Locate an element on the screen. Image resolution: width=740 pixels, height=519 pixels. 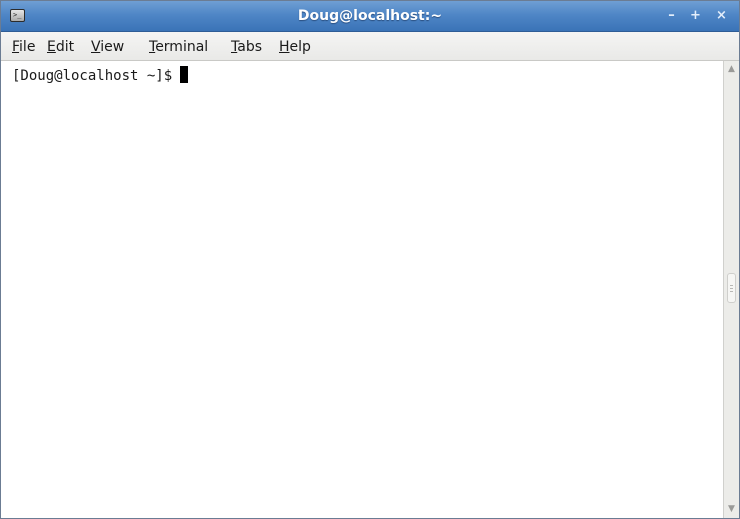
text-cursor is located at coordinates (184, 74).